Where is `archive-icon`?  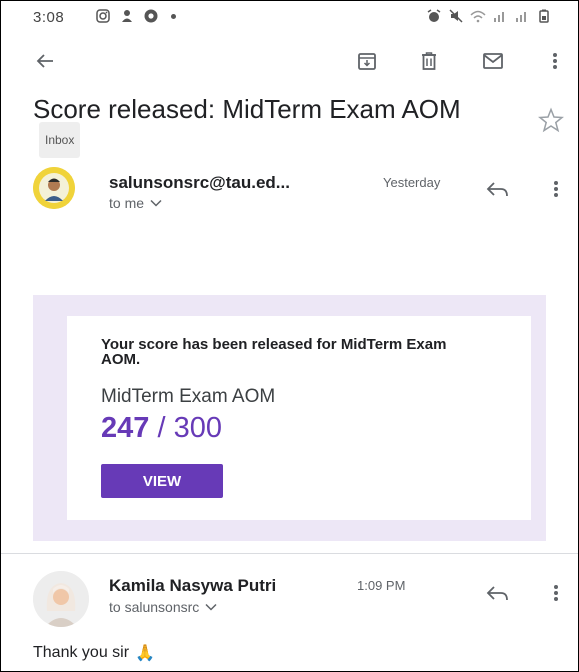 archive-icon is located at coordinates (367, 61).